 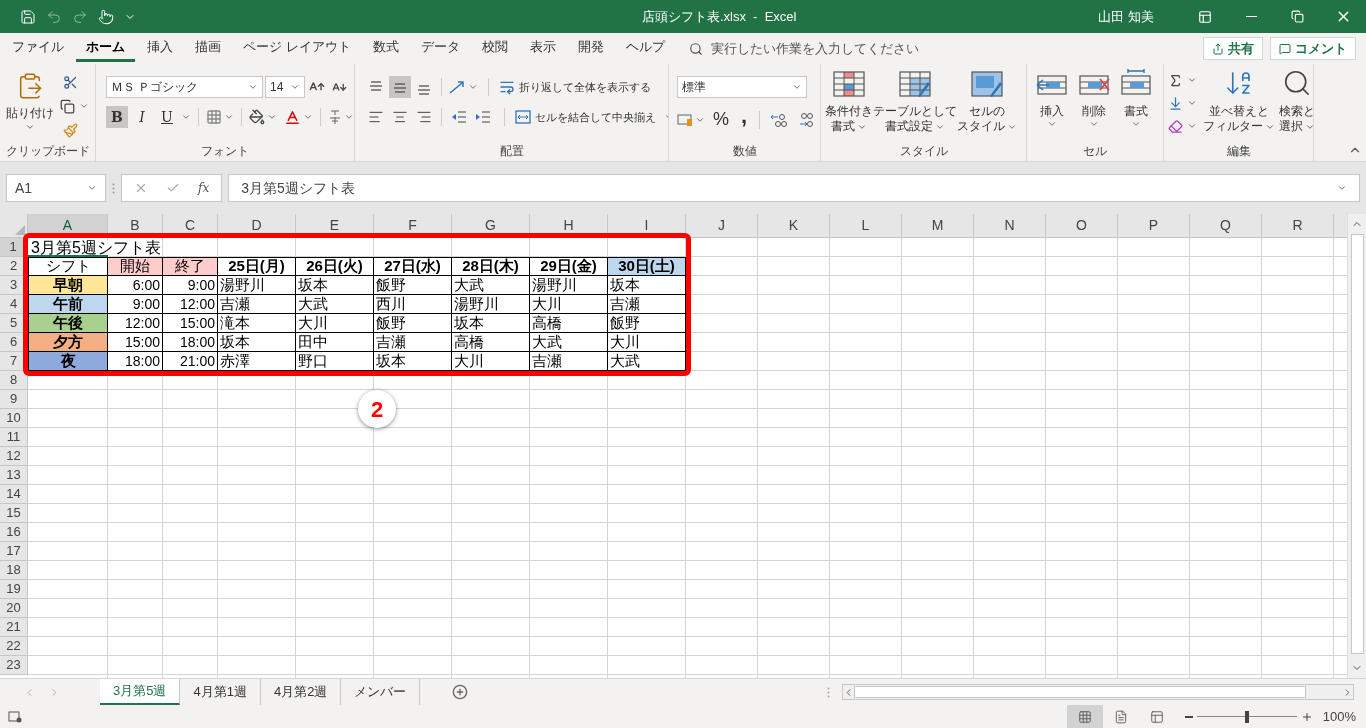 What do you see at coordinates (297, 48) in the screenshot?
I see `ribbon-tab: ページ レイアウト` at bounding box center [297, 48].